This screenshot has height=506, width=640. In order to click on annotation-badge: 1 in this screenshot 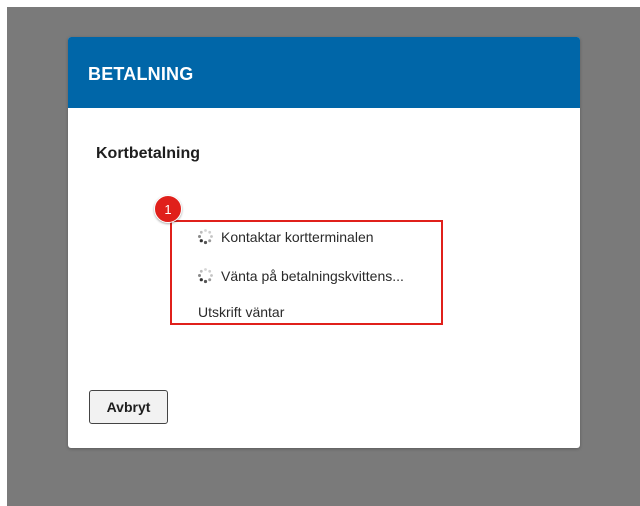, I will do `click(168, 209)`.